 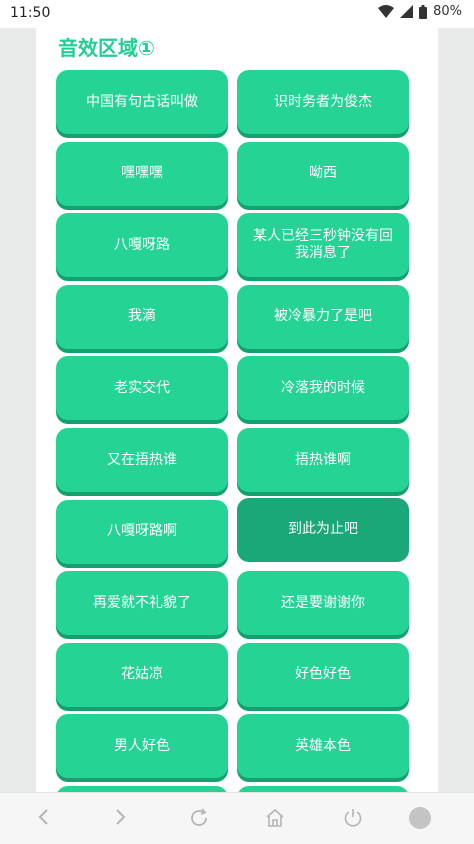 What do you see at coordinates (275, 818) in the screenshot?
I see `home-icon` at bounding box center [275, 818].